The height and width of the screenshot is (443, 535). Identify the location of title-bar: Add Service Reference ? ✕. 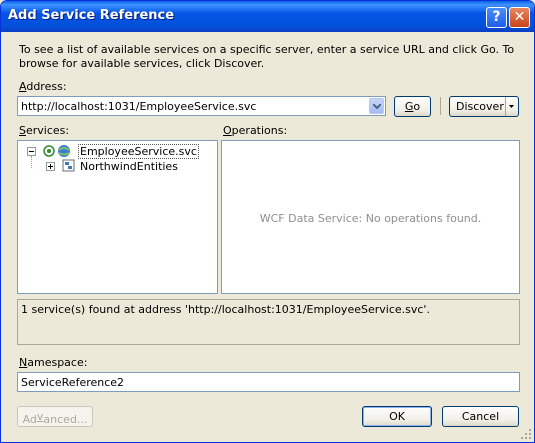
(267, 16).